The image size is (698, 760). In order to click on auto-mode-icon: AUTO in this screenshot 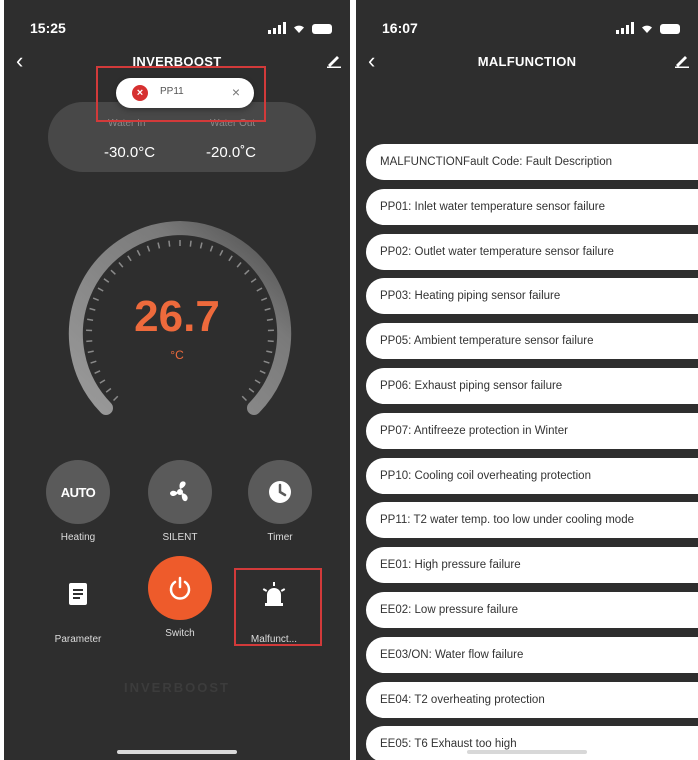, I will do `click(78, 492)`.